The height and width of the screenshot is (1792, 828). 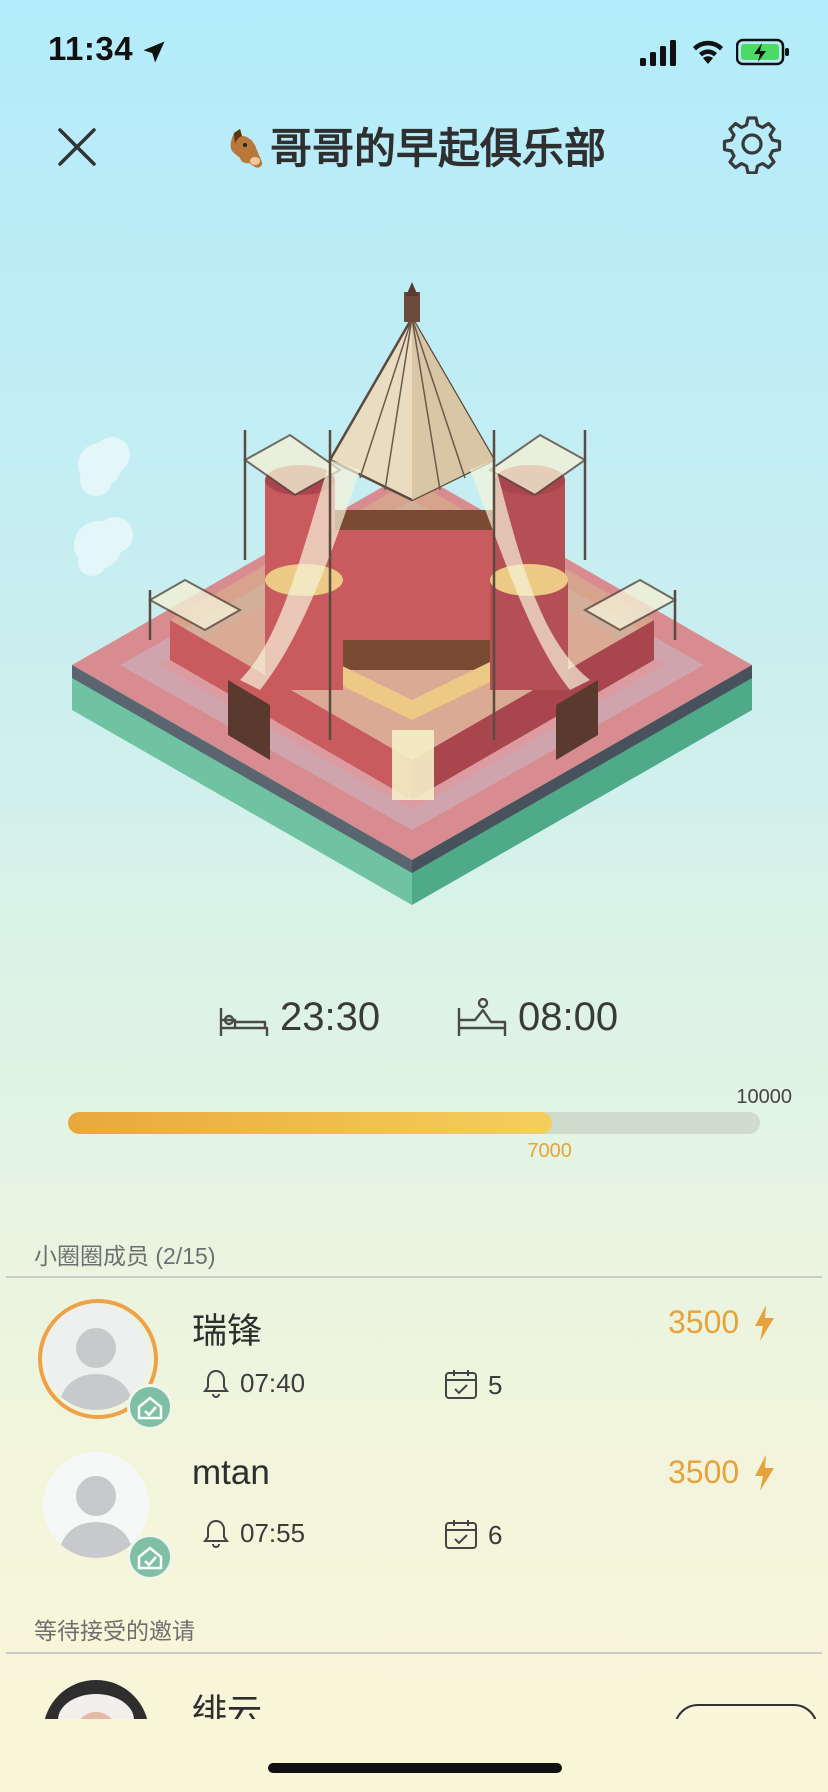 What do you see at coordinates (330, 1017) in the screenshot?
I see `bedtime-value: 23:30` at bounding box center [330, 1017].